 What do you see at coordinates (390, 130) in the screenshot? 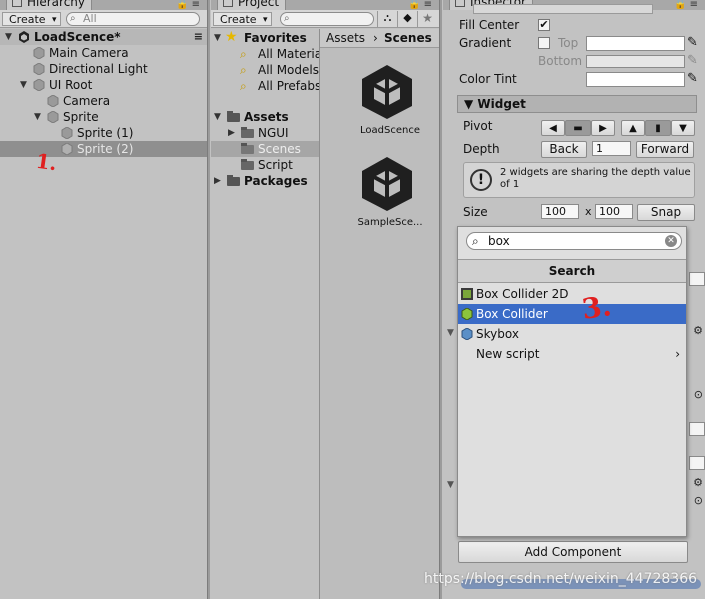
I see `file-label: LoadScence` at bounding box center [390, 130].